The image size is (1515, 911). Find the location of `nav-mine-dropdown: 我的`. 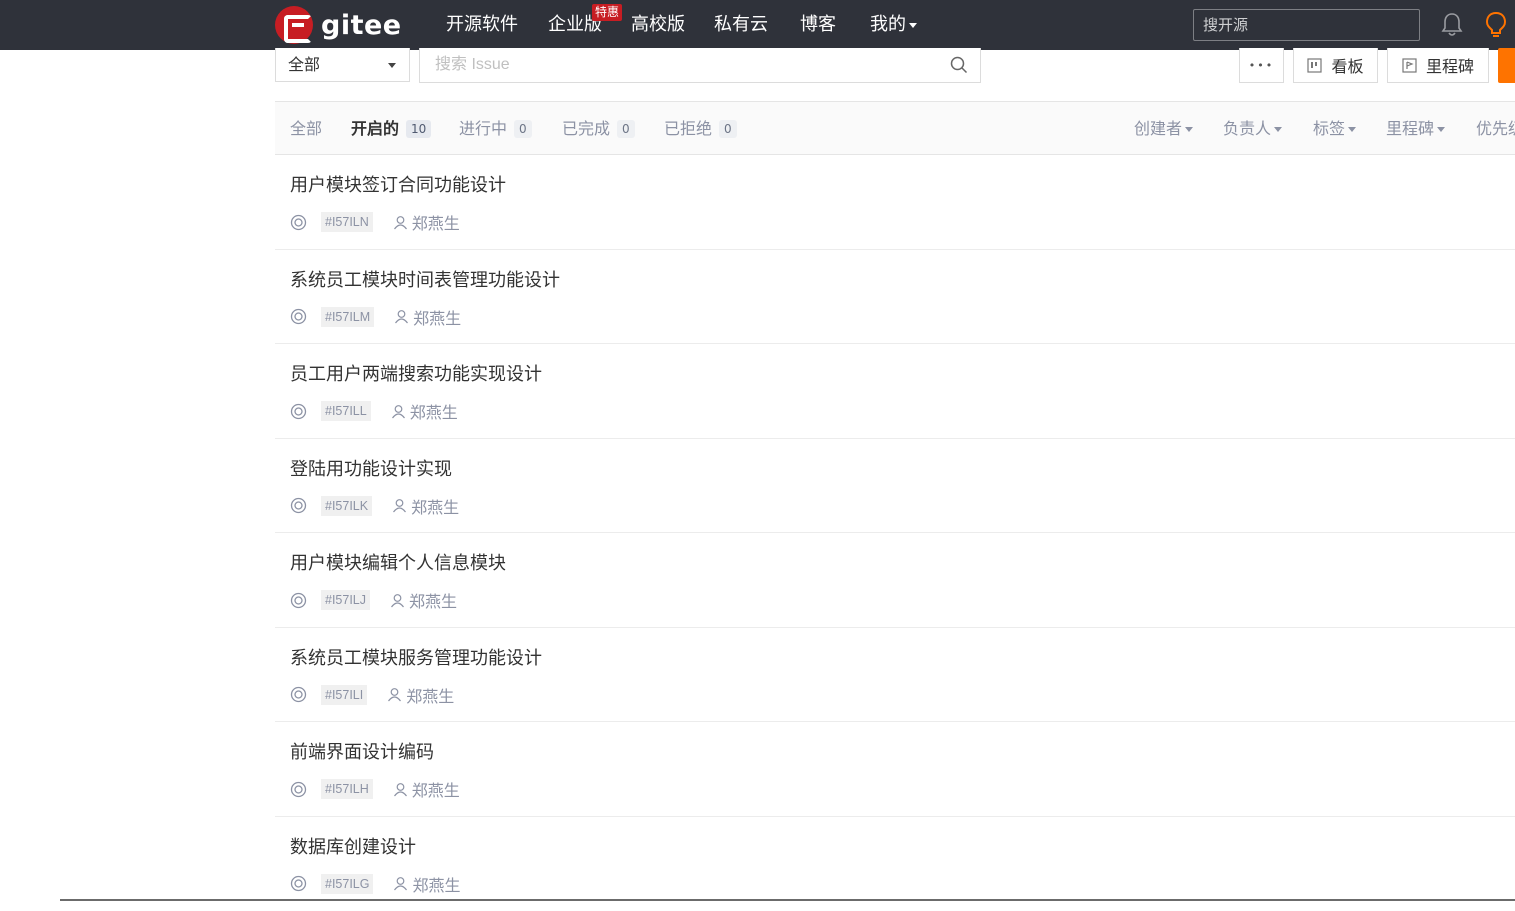

nav-mine-dropdown: 我的 is located at coordinates (893, 25).